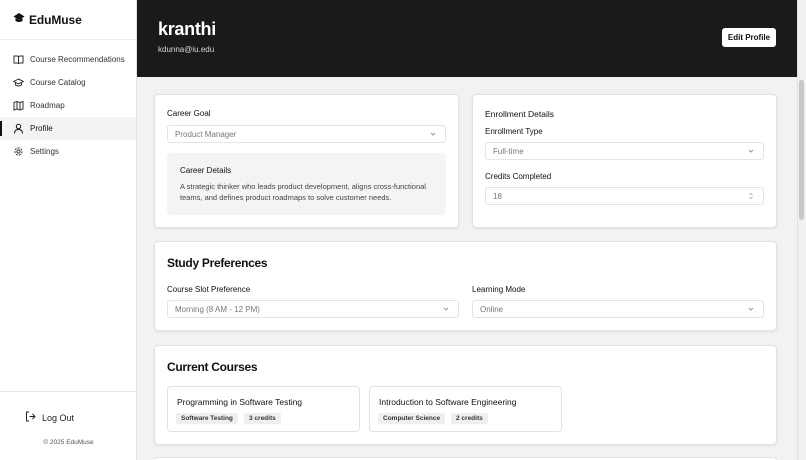 Image resolution: width=806 pixels, height=460 pixels. Describe the element at coordinates (189, 113) in the screenshot. I see `career-goal-label: Career Goal` at that location.